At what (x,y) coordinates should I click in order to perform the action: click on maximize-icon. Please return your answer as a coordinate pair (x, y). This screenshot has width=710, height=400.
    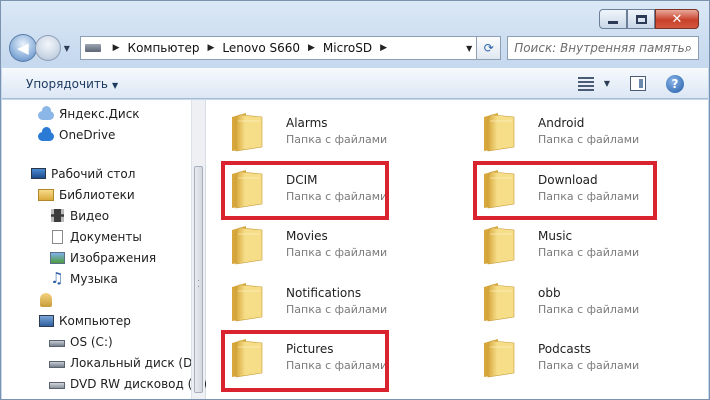
    Looking at the image, I should click on (641, 19).